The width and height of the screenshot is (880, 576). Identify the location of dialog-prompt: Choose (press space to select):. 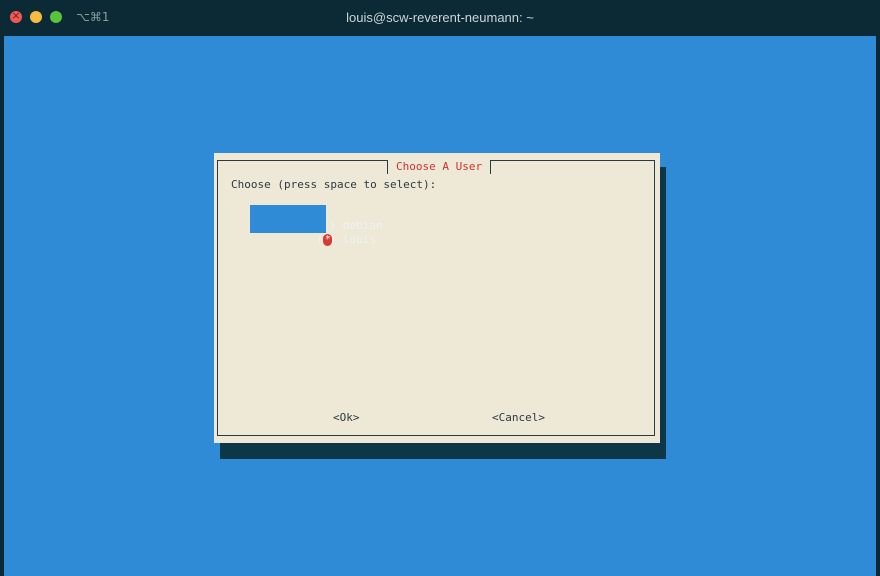
(334, 184).